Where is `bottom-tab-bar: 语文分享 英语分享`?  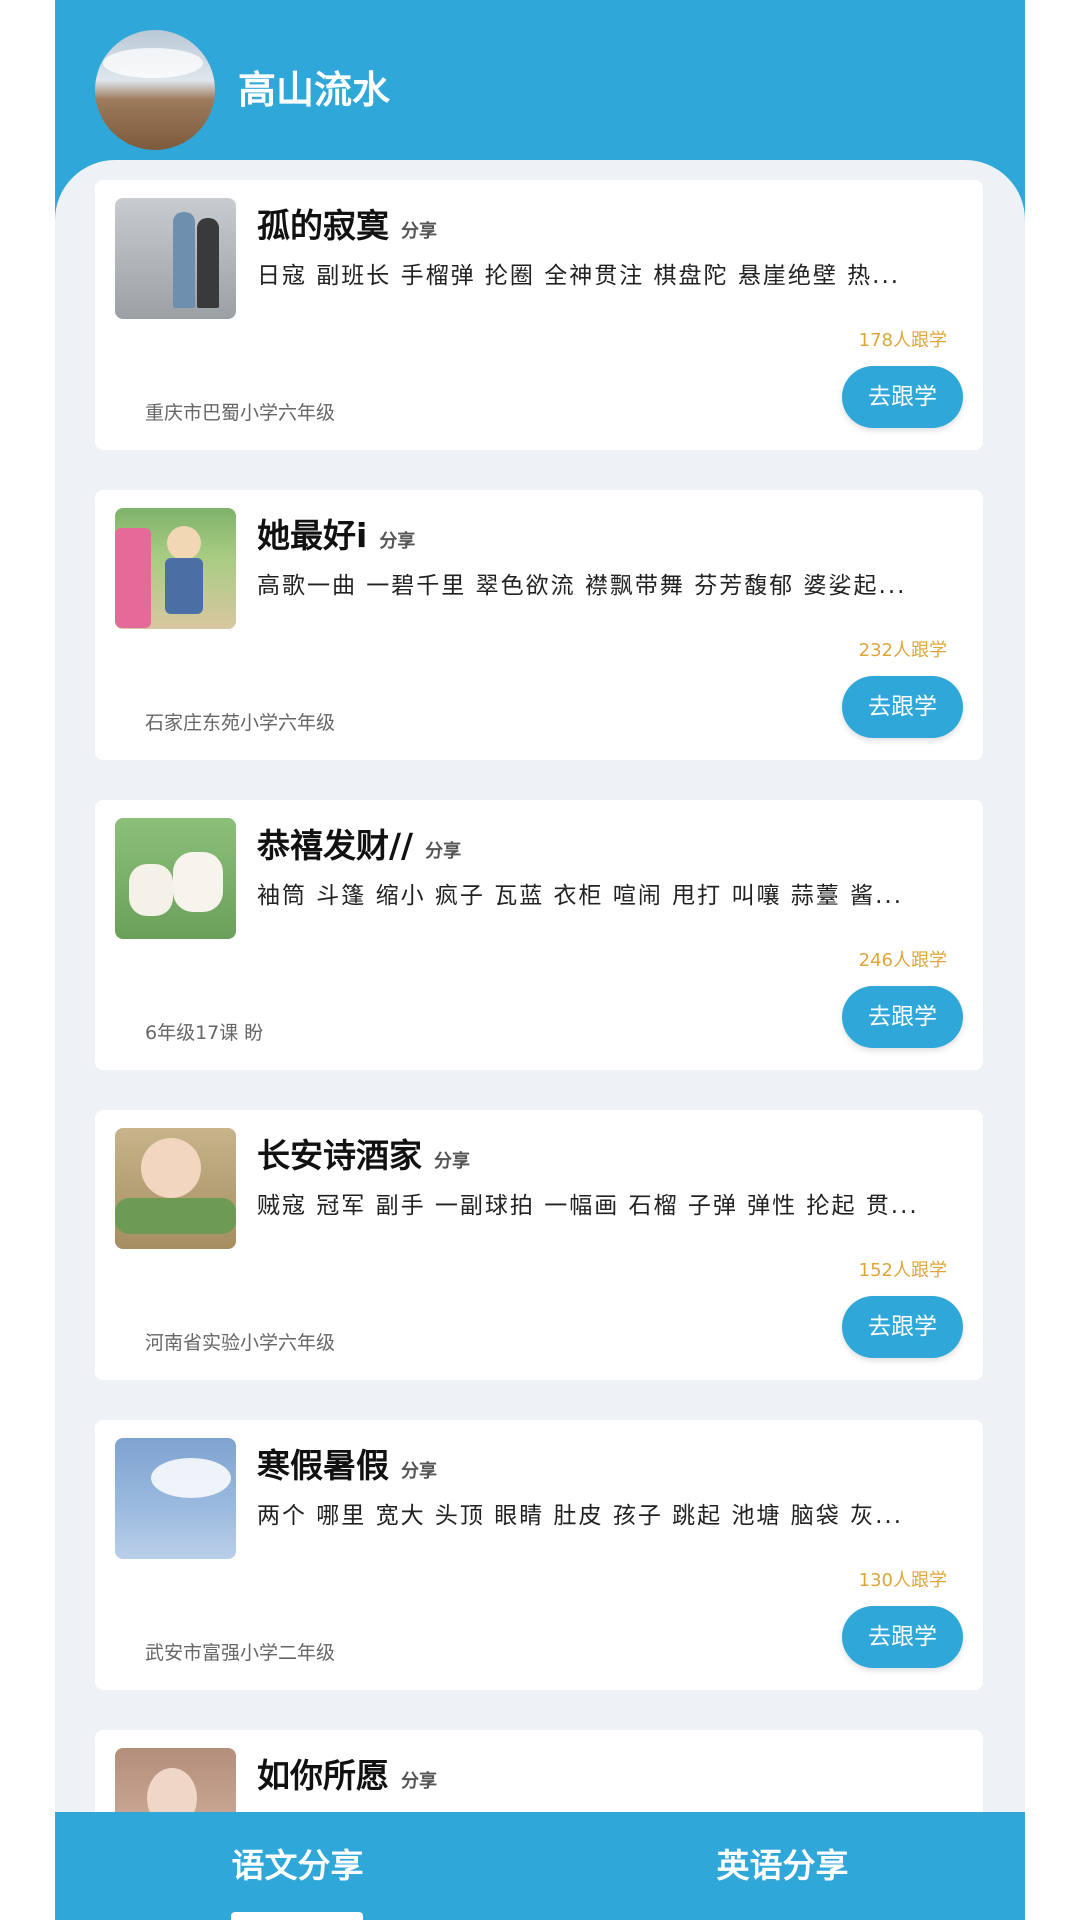 bottom-tab-bar: 语文分享 英语分享 is located at coordinates (540, 1866).